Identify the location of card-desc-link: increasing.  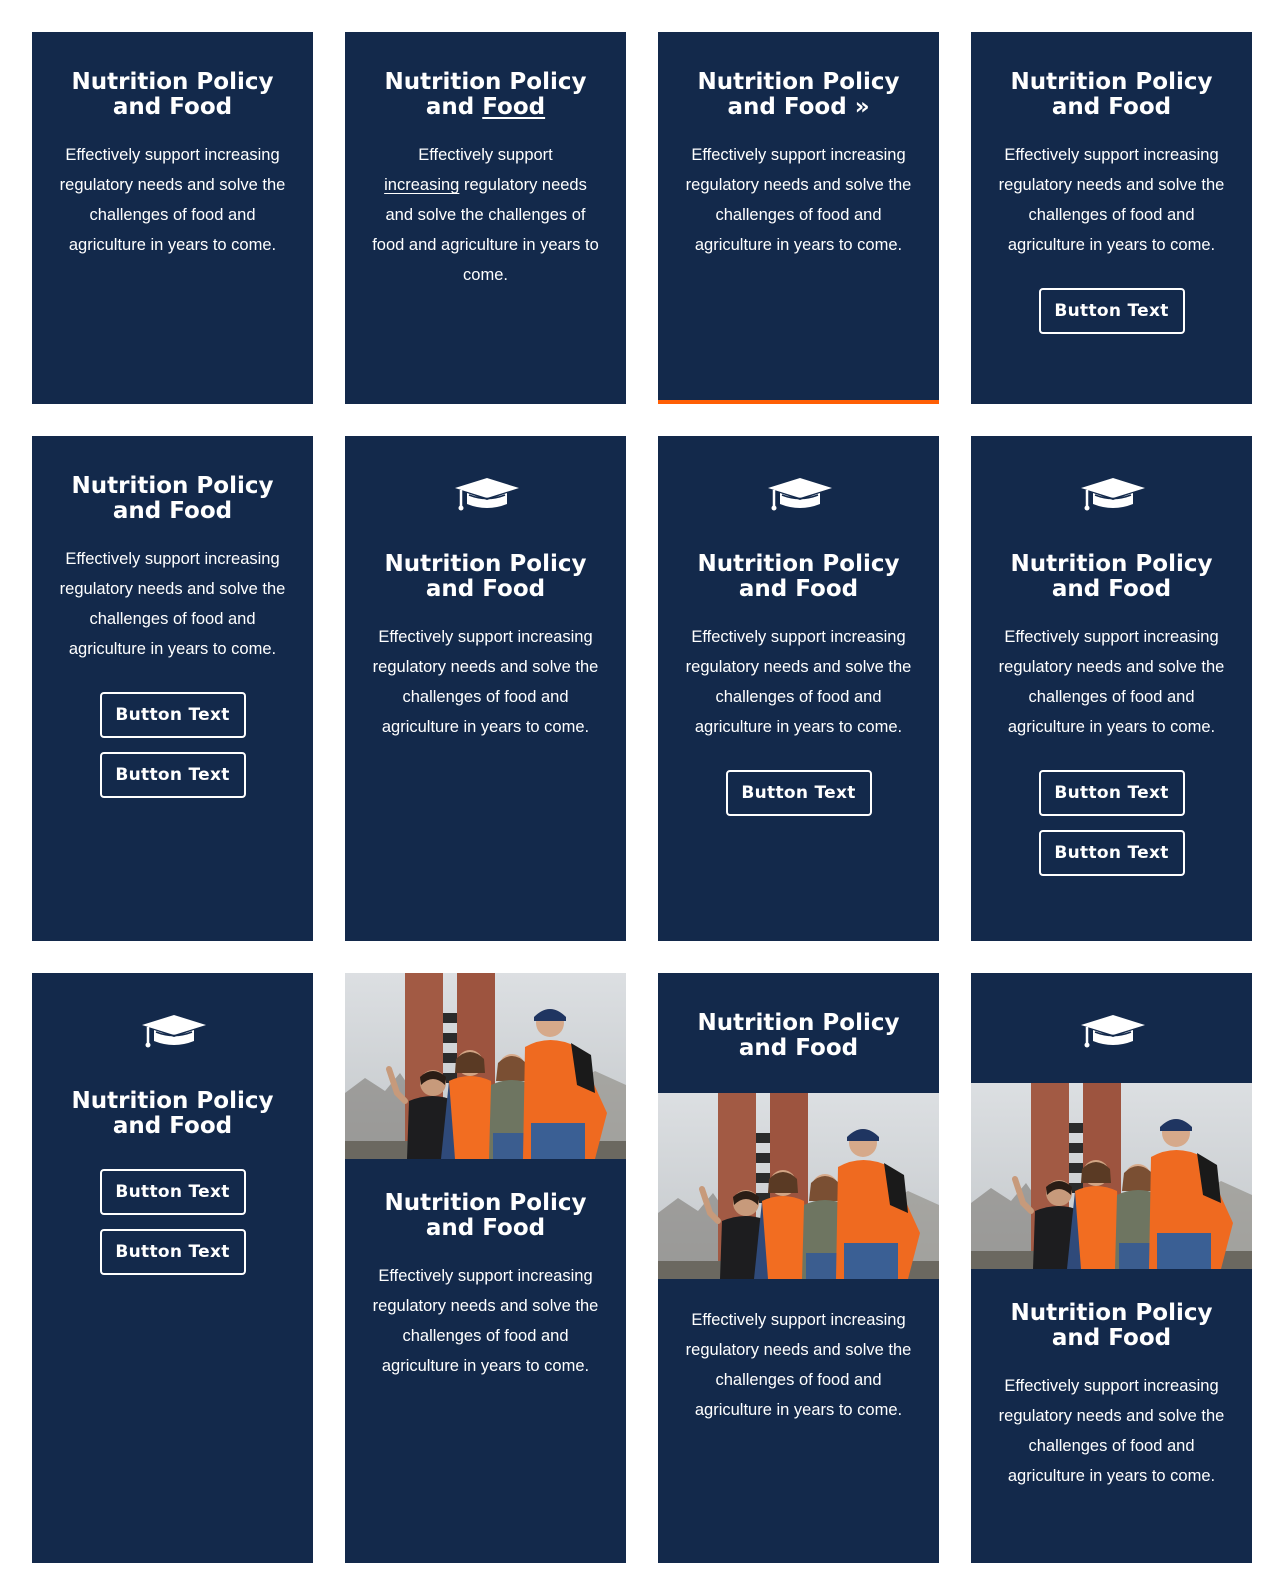
(421, 185).